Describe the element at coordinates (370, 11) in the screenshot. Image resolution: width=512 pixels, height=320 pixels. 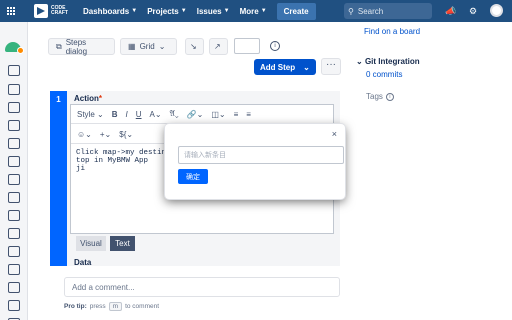
I see `search-placeholder: Search` at that location.